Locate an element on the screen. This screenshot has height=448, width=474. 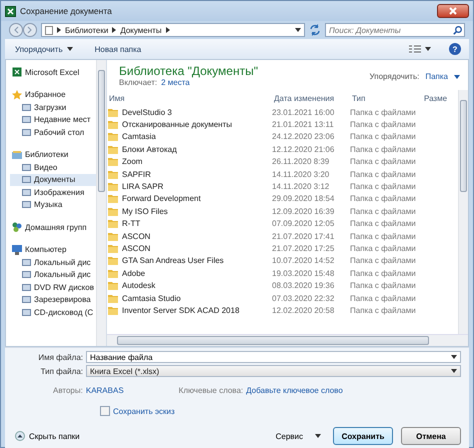
nav-item: Зарезервирова is located at coordinates (53, 300).